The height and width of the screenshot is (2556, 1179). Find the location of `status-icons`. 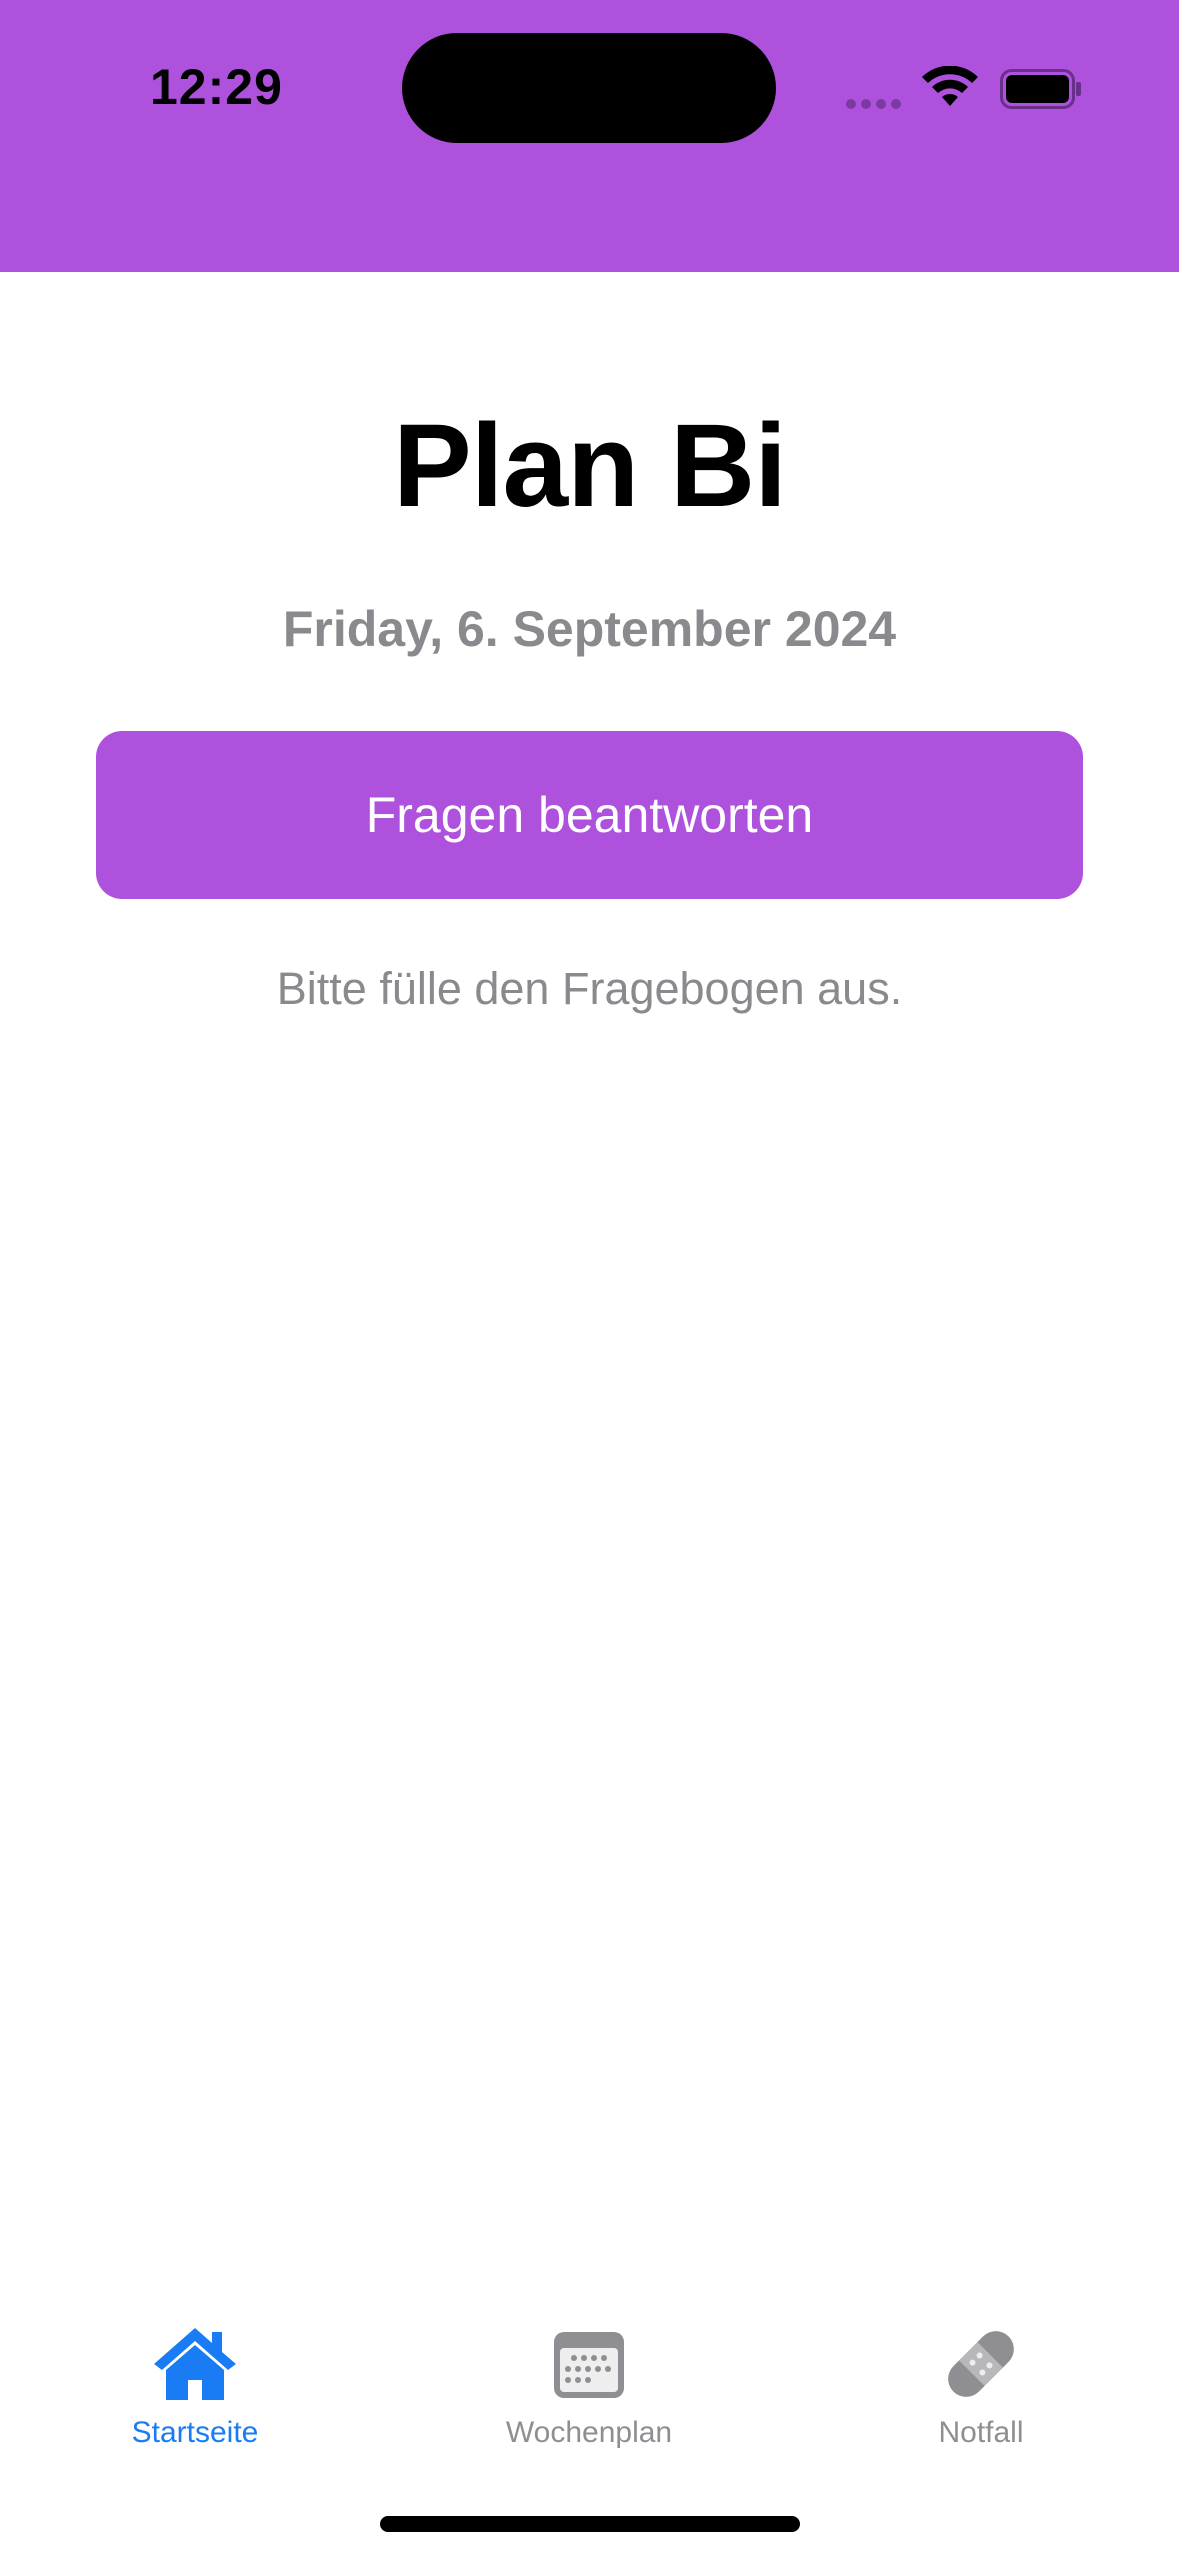

status-icons is located at coordinates (965, 85).